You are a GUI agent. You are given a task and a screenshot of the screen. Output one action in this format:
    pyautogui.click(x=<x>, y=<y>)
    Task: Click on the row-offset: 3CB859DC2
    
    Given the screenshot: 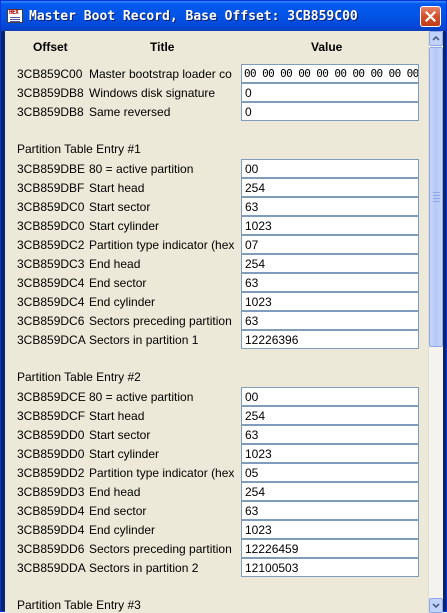 What is the action you would take?
    pyautogui.click(x=51, y=245)
    